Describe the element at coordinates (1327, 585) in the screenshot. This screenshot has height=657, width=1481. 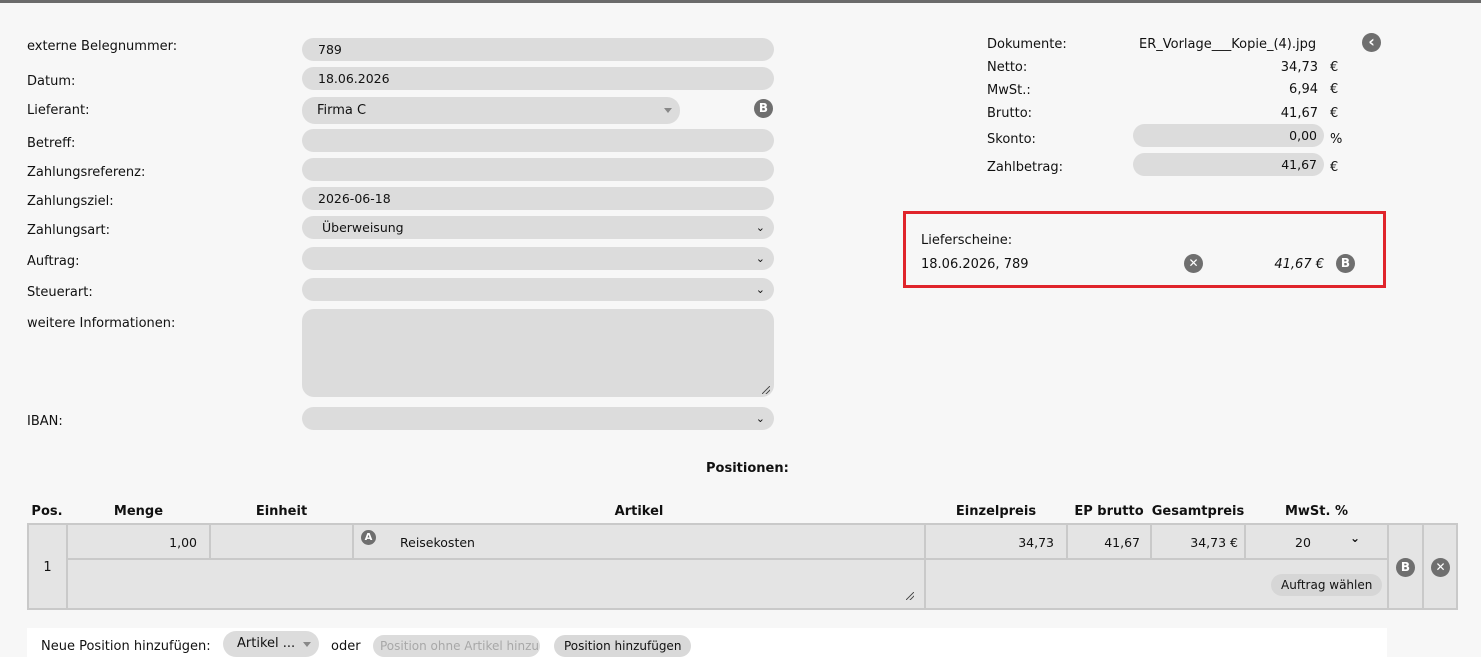
I see `auftrag-waehlen-button: Auftrag wählen` at that location.